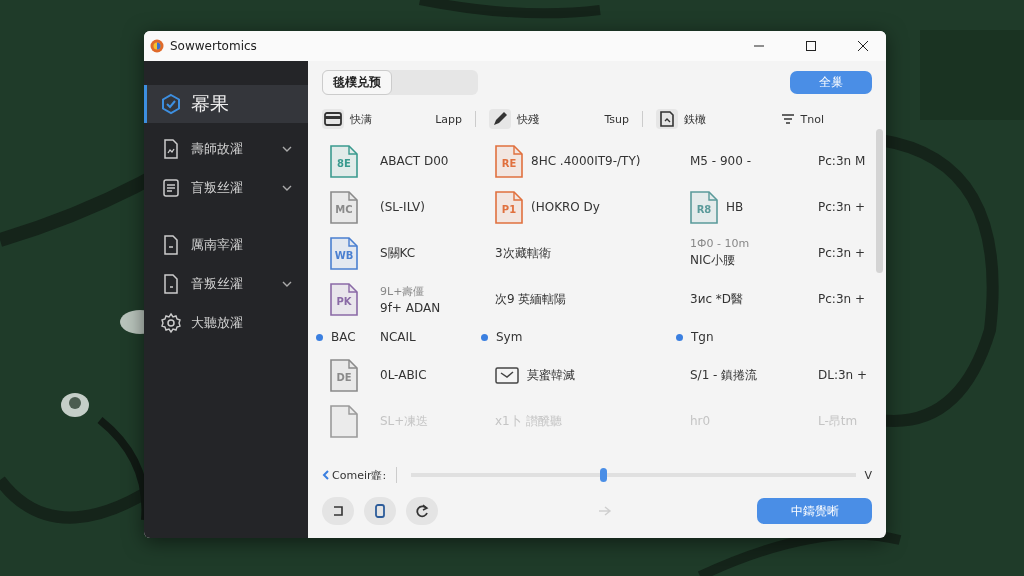 The width and height of the screenshot is (1024, 576). Describe the element at coordinates (357, 82) in the screenshot. I see `tab: 毯樸兑预` at that location.